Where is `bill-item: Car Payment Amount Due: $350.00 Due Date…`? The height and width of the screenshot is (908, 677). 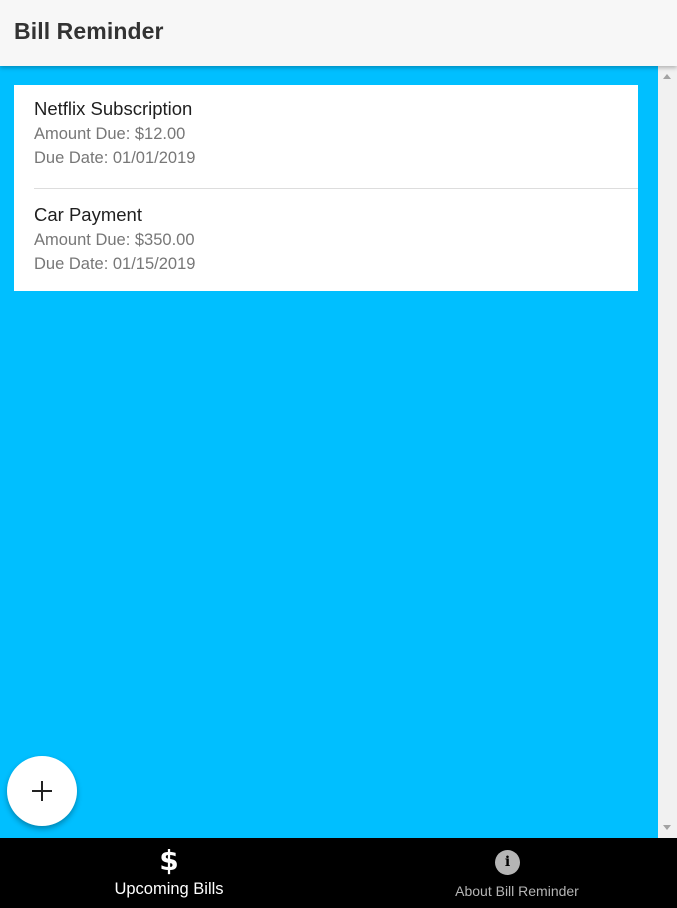 bill-item: Car Payment Amount Due: $350.00 Due Date… is located at coordinates (326, 239).